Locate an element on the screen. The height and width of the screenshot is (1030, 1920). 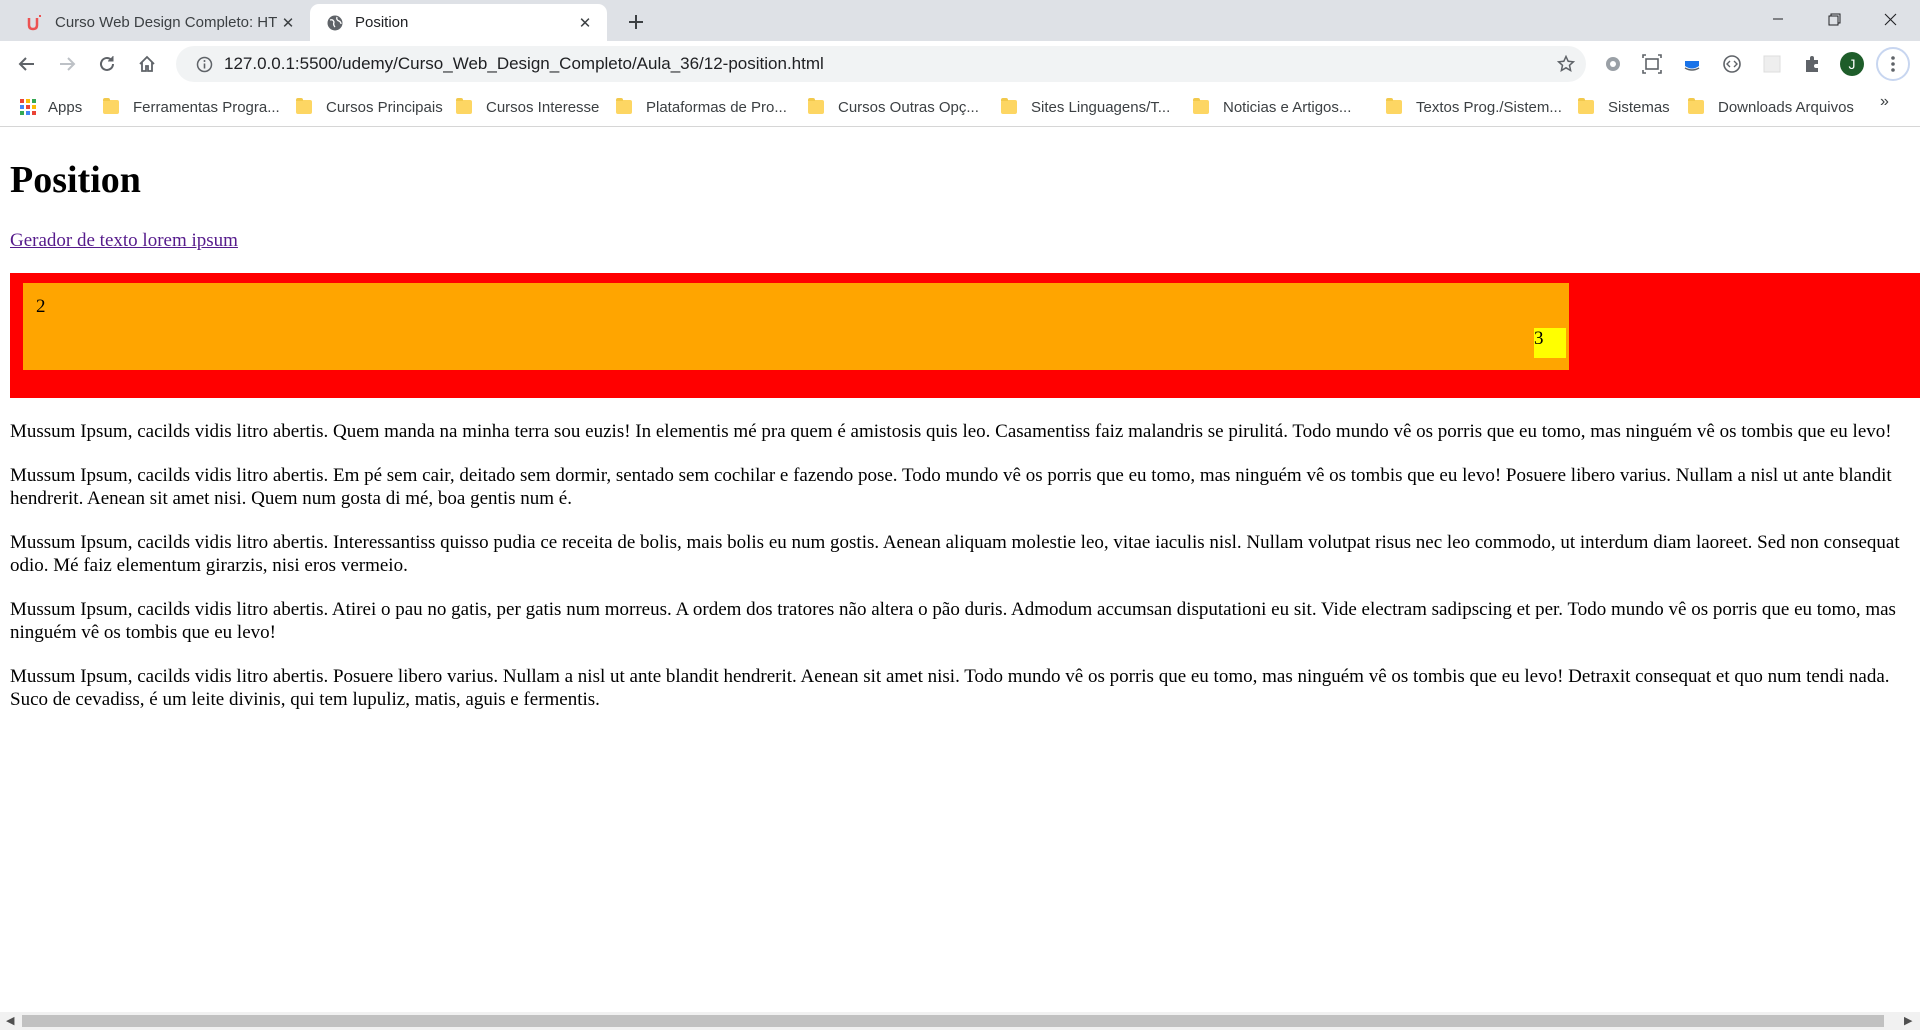
close-window-button is located at coordinates (1890, 19).